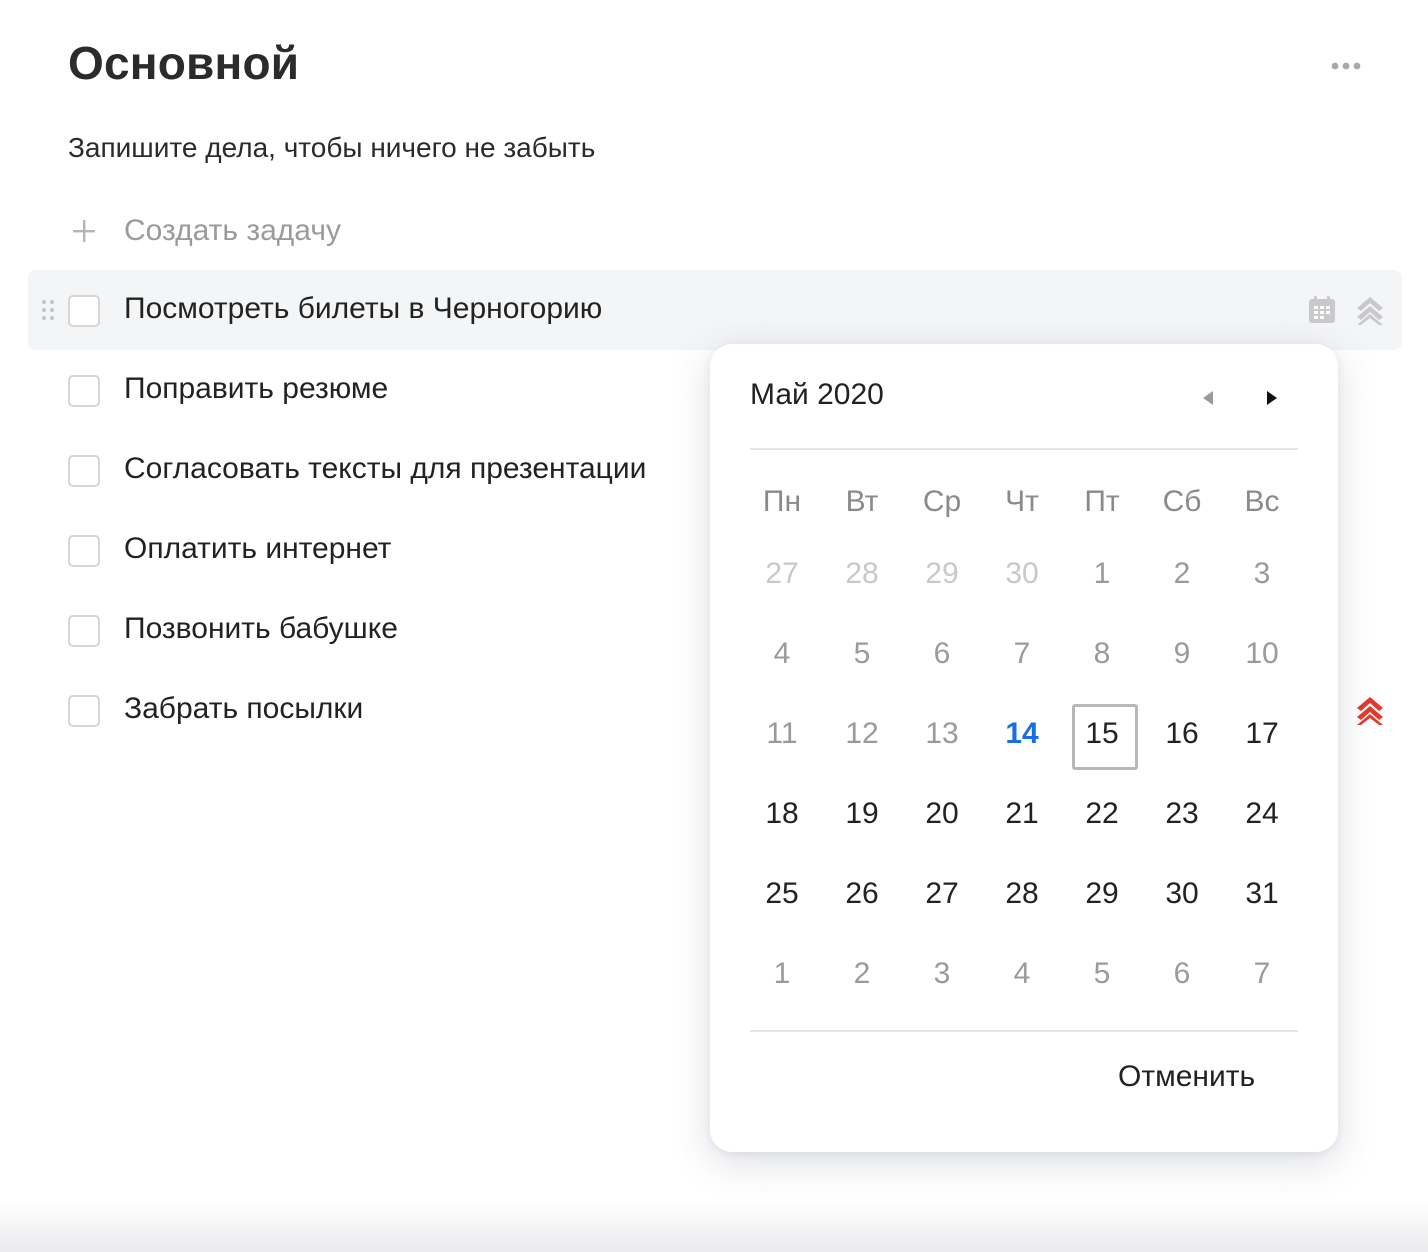 The height and width of the screenshot is (1252, 1428). I want to click on page-title: Основной, so click(184, 63).